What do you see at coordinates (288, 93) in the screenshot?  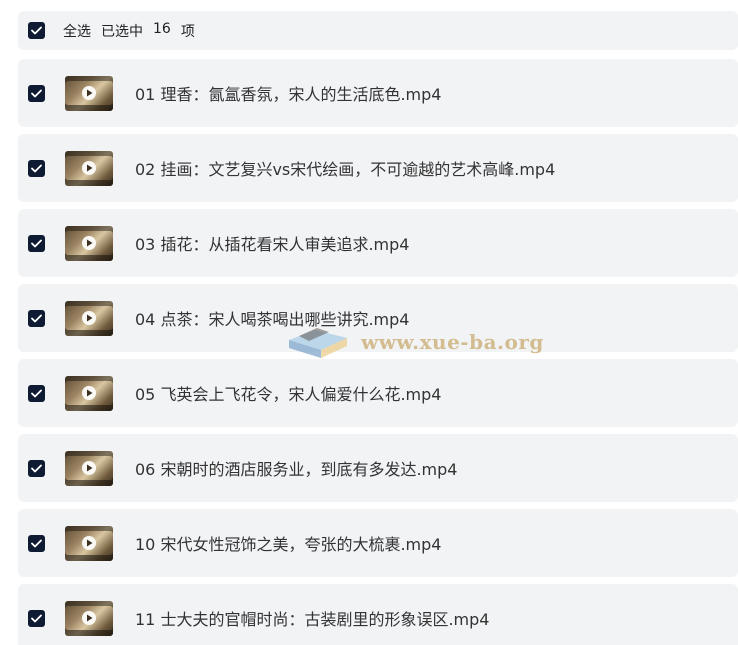 I see `file-name: 01 理香：氤氲香氛，宋人的生活底色.mp4` at bounding box center [288, 93].